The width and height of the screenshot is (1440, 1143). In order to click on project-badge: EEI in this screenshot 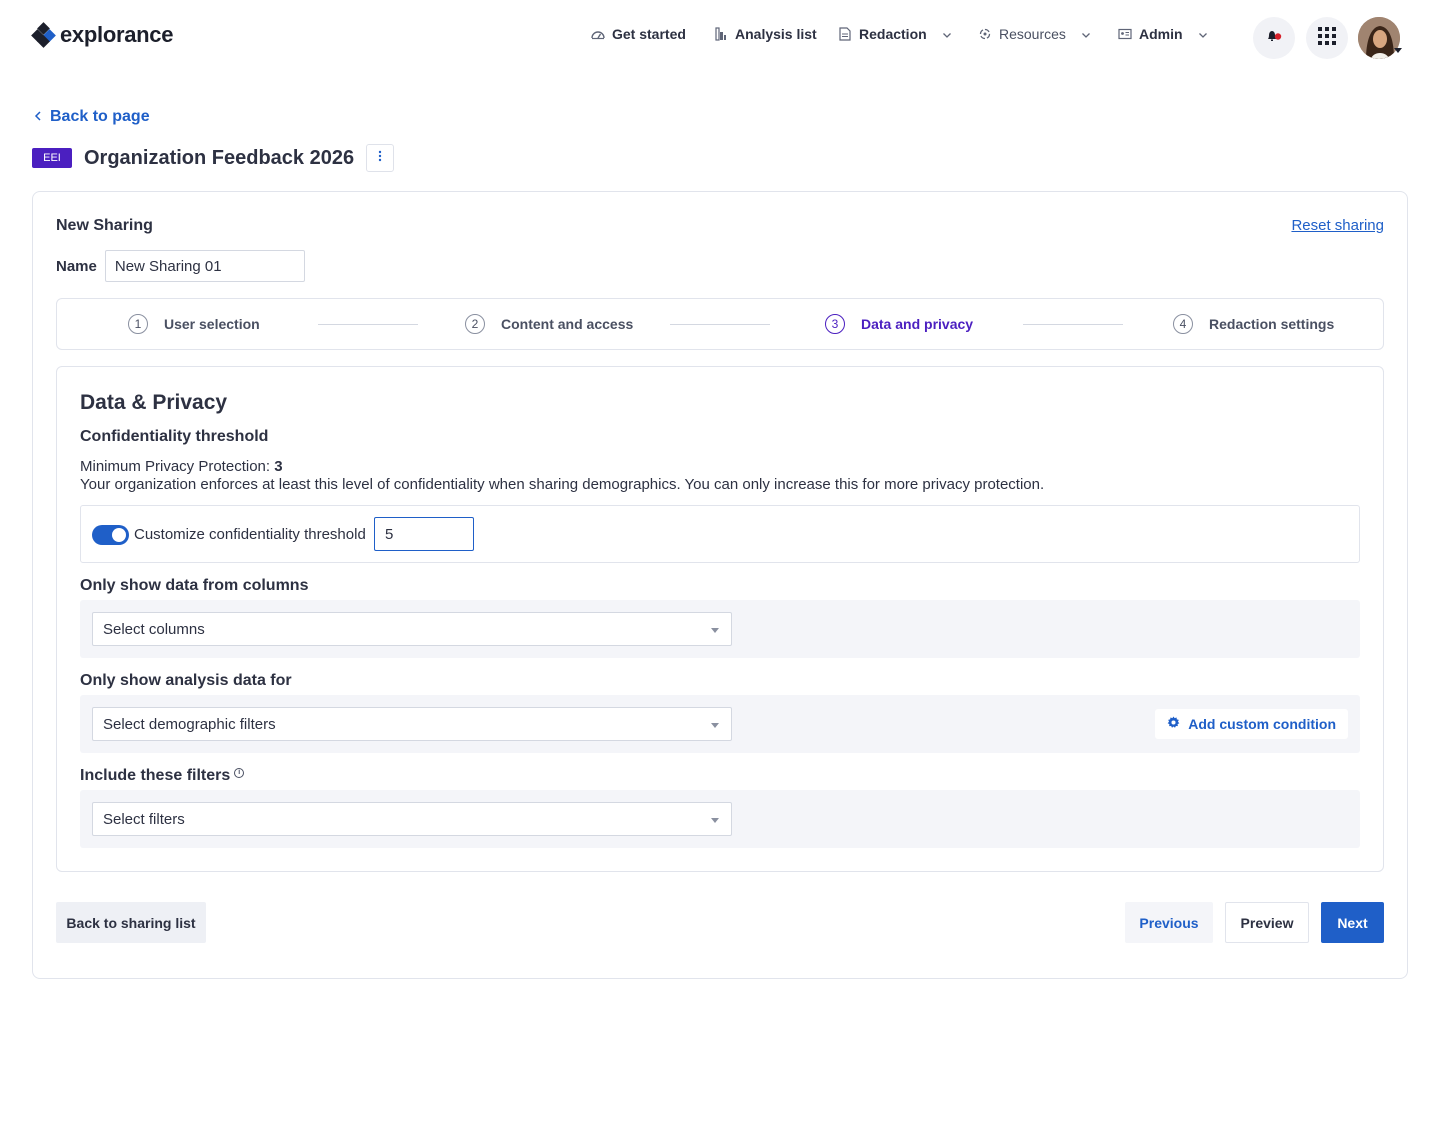, I will do `click(52, 158)`.